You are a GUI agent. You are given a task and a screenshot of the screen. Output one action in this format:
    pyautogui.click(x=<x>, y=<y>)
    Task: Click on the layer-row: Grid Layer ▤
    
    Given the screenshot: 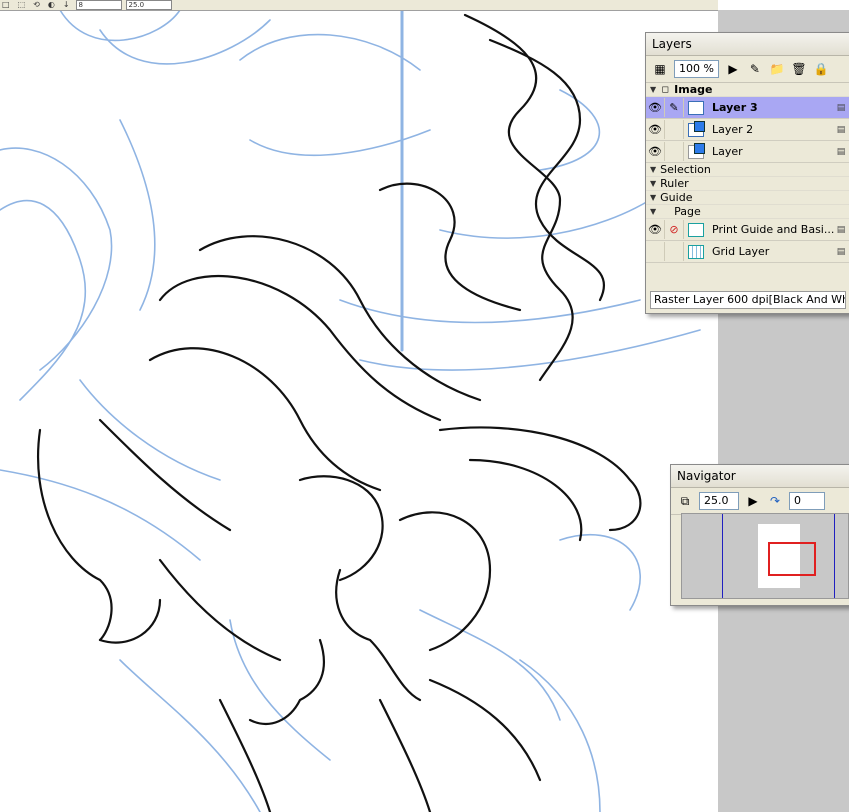 What is the action you would take?
    pyautogui.click(x=747, y=252)
    